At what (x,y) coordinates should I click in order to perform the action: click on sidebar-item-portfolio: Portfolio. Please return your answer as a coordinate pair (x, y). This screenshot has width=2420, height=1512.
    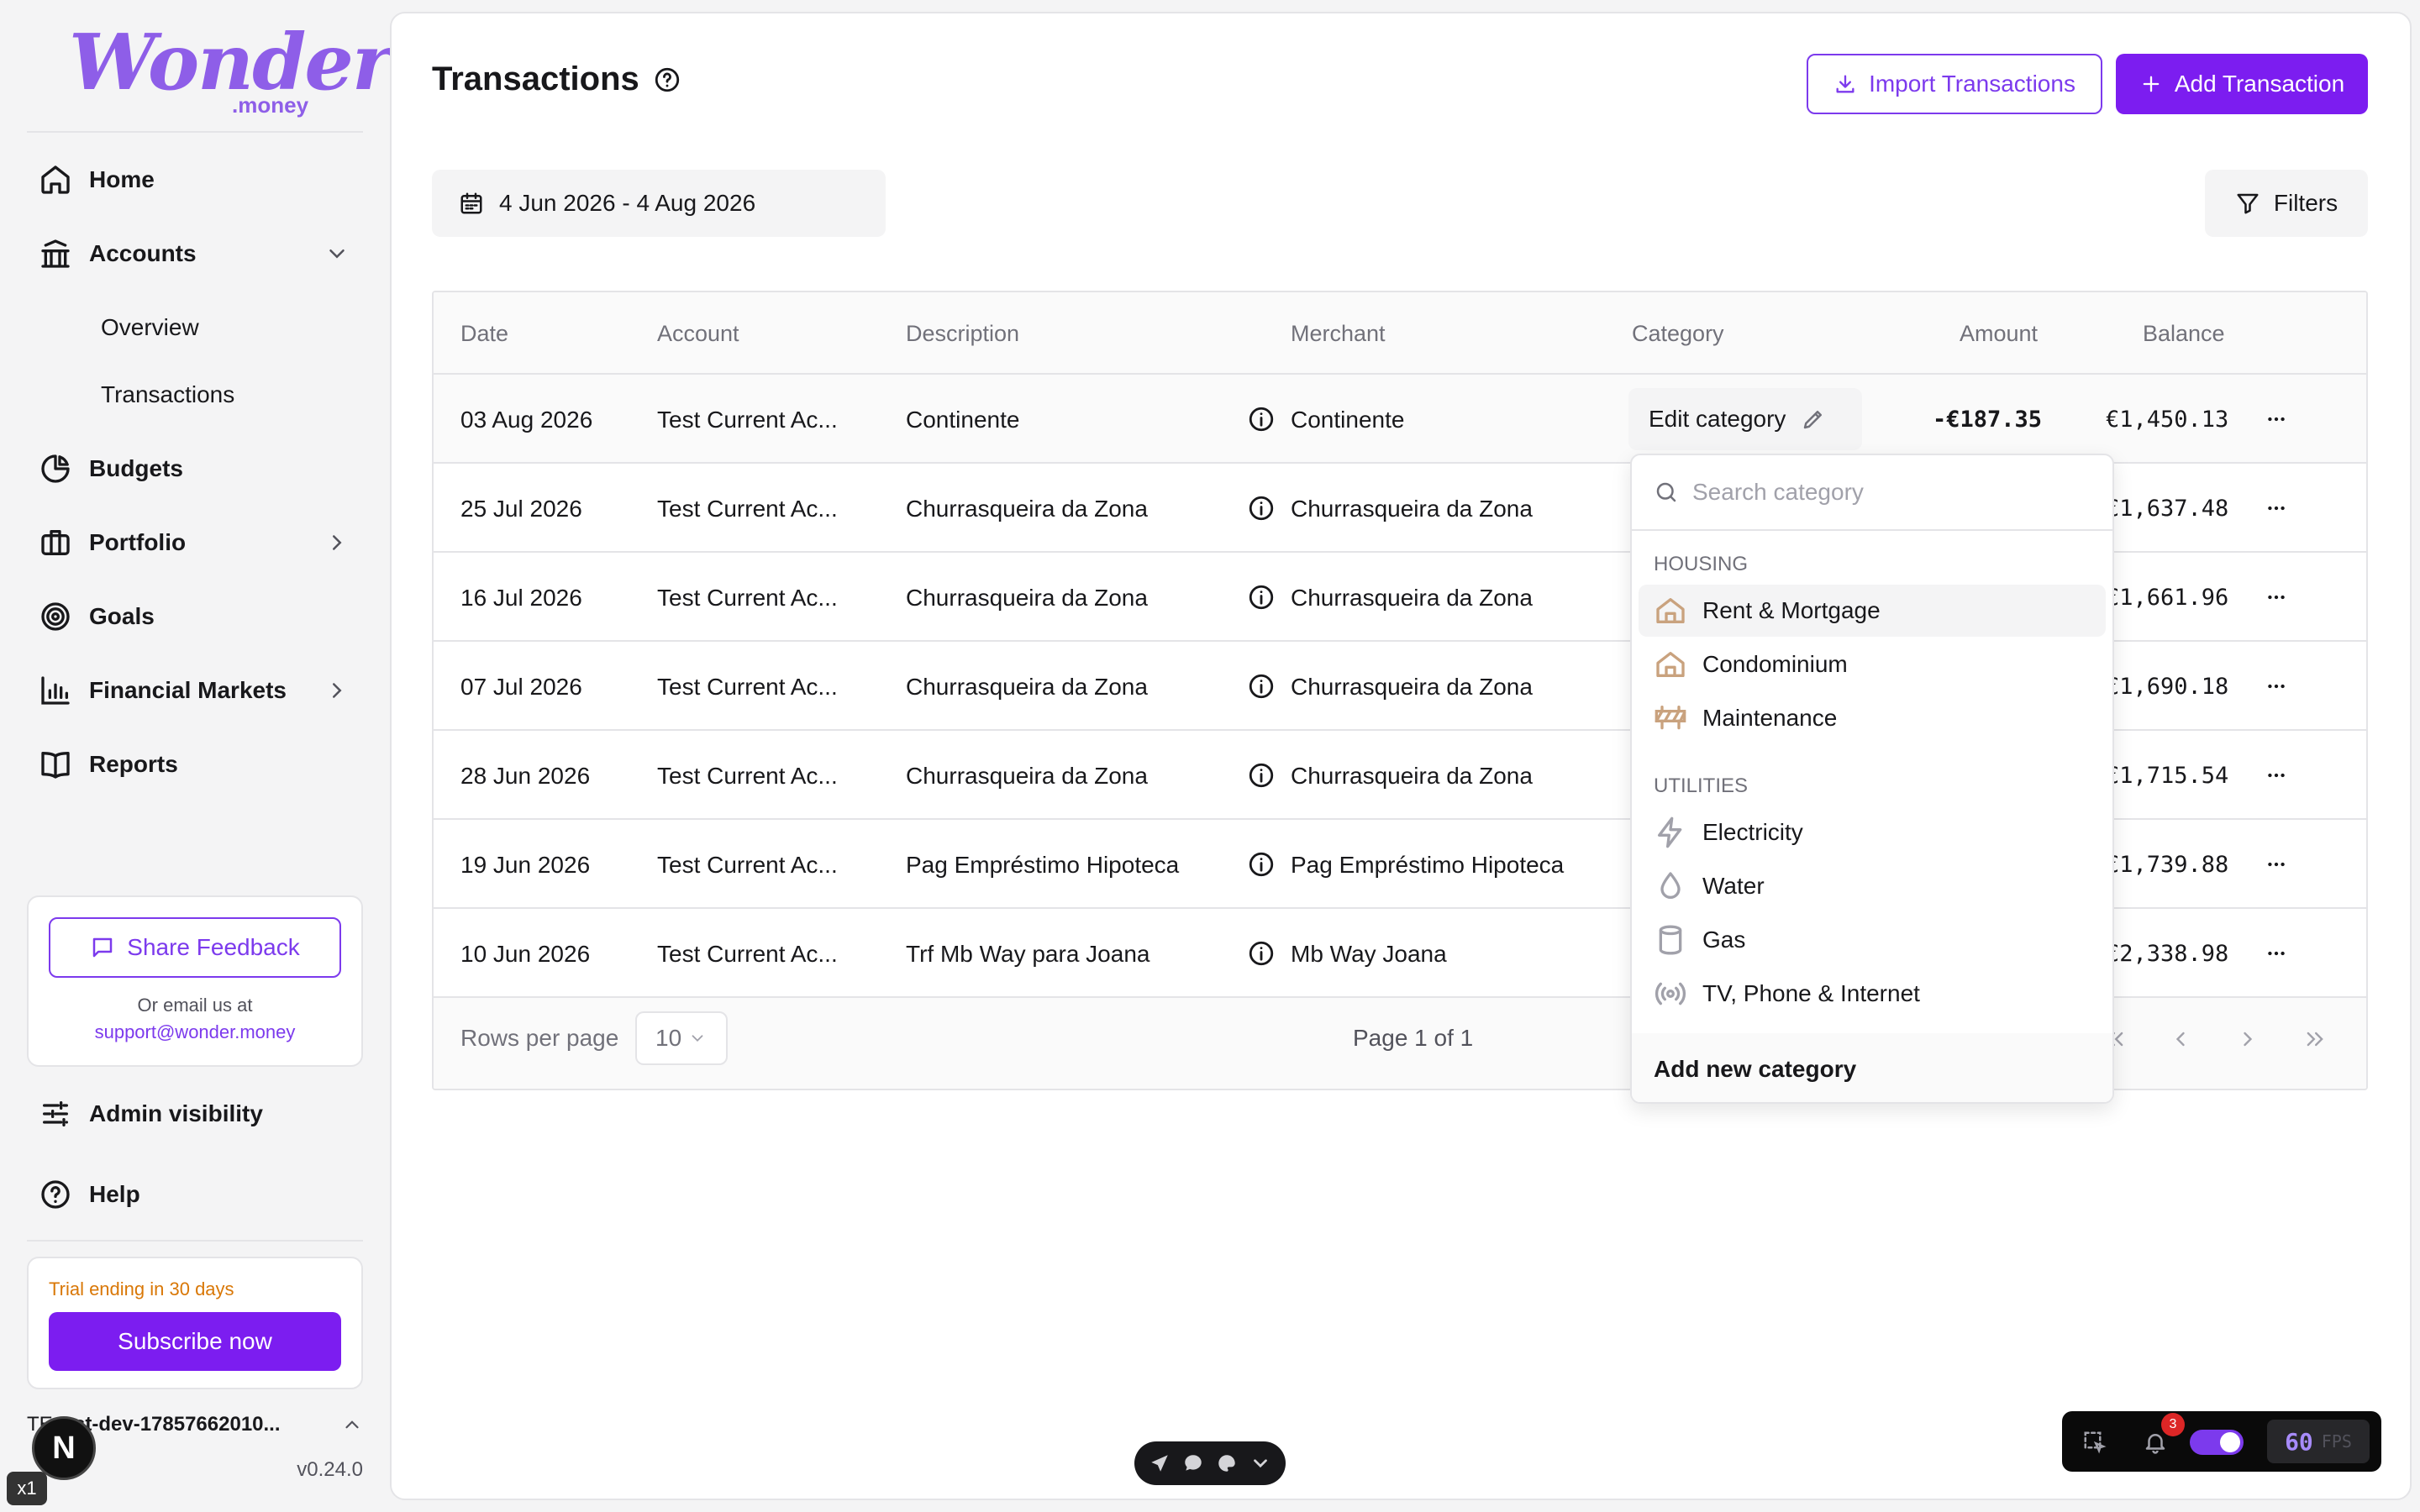
    Looking at the image, I should click on (195, 542).